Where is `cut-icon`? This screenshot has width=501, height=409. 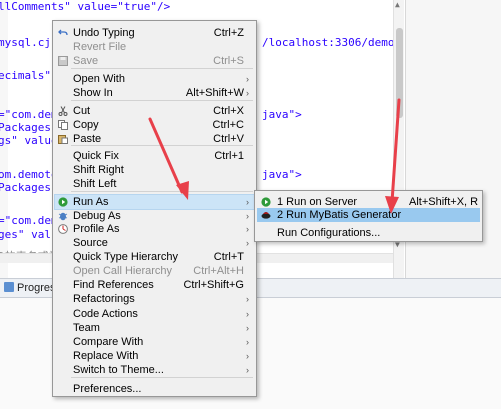
cut-icon is located at coordinates (63, 111).